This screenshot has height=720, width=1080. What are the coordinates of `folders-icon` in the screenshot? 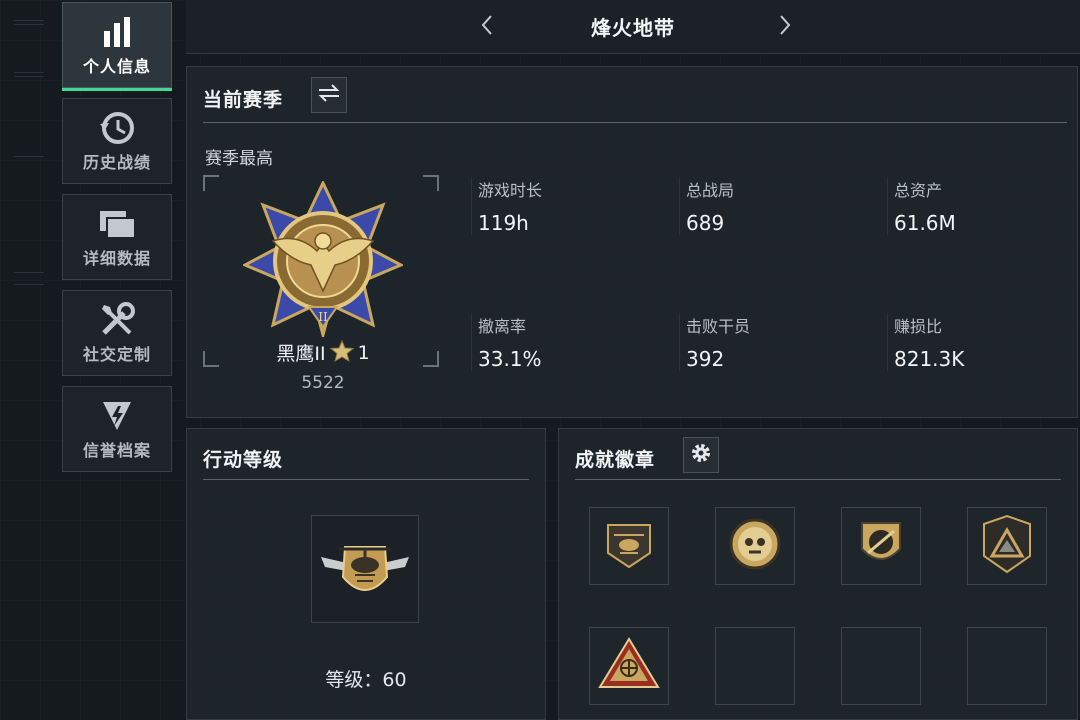 It's located at (117, 224).